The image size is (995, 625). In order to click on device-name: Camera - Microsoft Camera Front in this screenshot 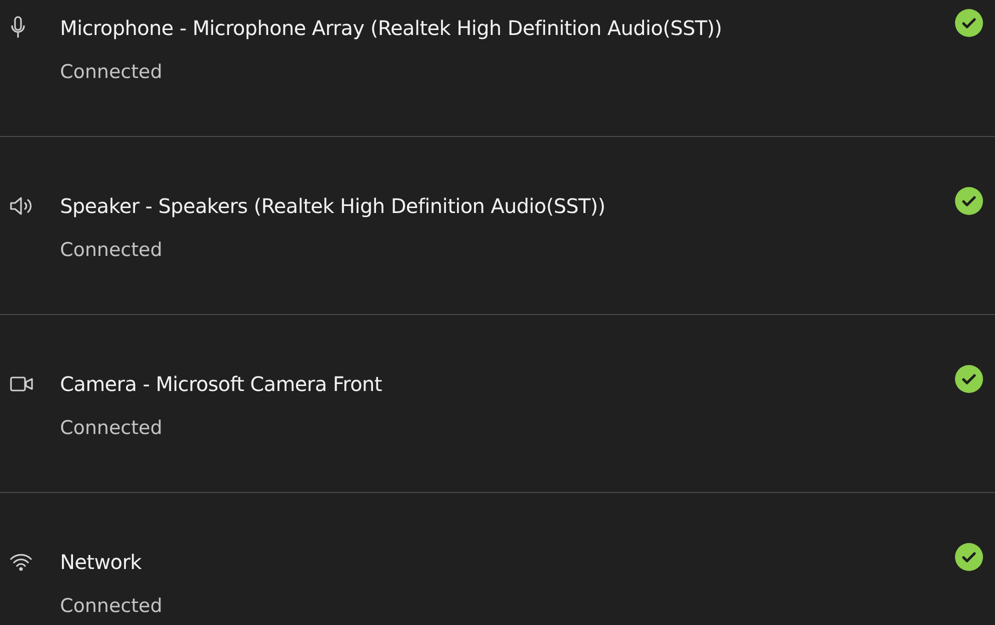, I will do `click(221, 384)`.